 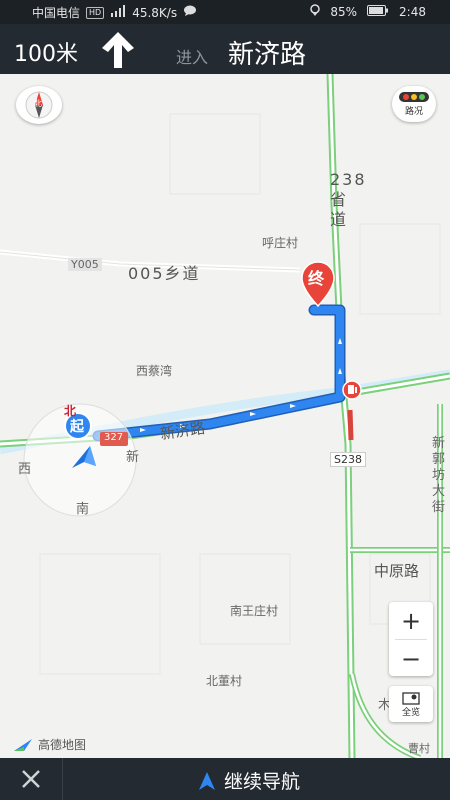 What do you see at coordinates (414, 104) in the screenshot?
I see `traffic-toggle-button: 路况` at bounding box center [414, 104].